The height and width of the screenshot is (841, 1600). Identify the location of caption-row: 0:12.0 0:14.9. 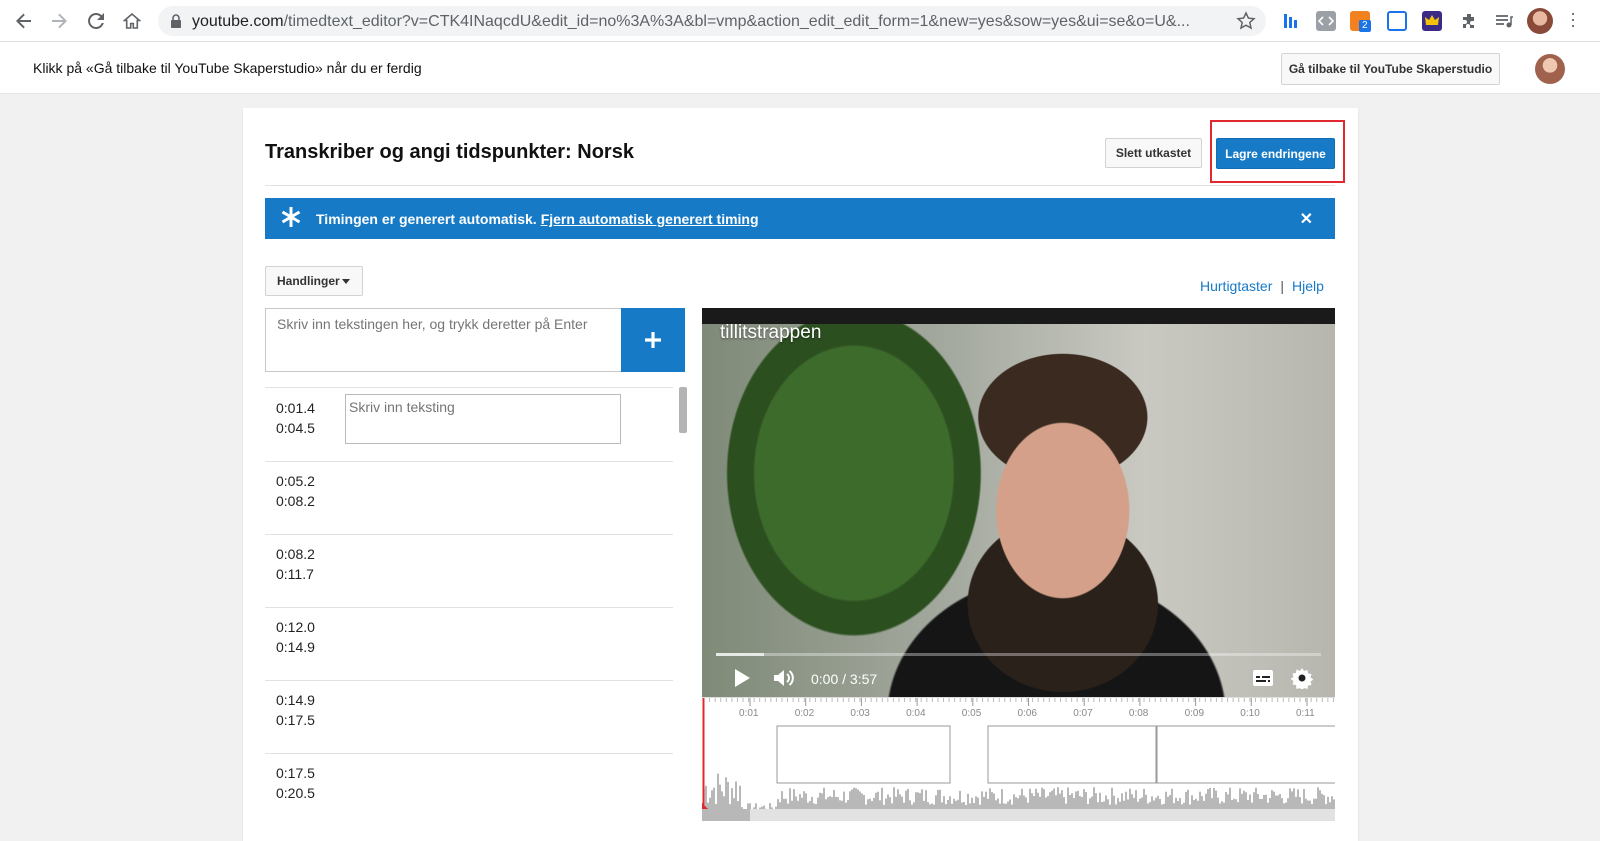
(469, 644).